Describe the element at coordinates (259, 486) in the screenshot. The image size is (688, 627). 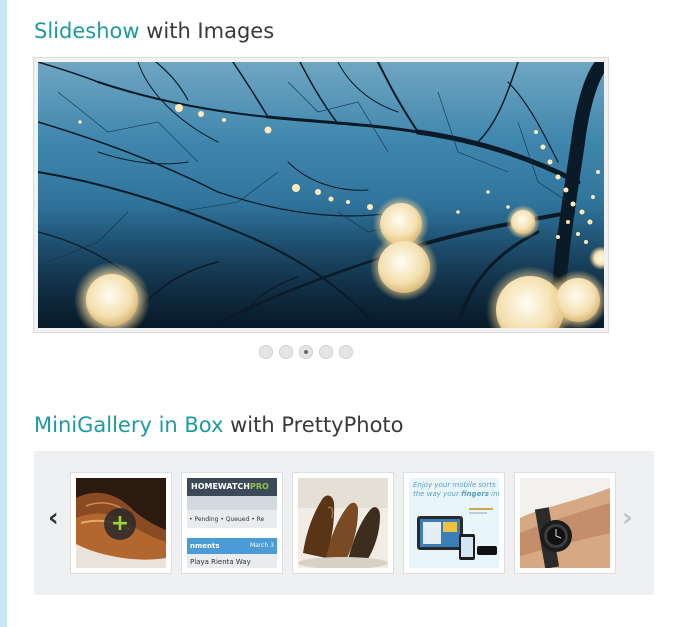
I see `logo-part-pro: PRO` at that location.